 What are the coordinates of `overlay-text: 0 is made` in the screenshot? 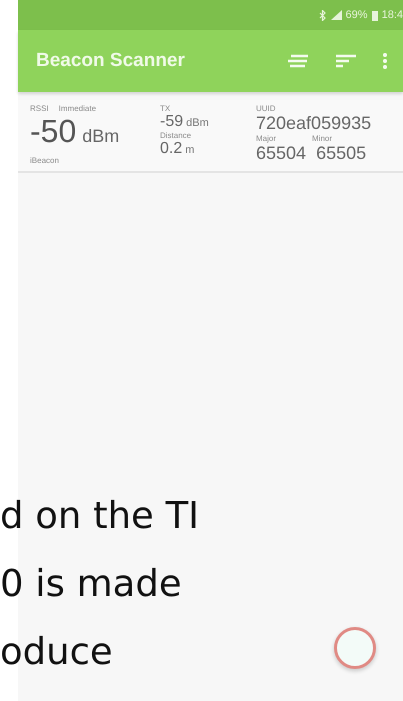 It's located at (91, 584).